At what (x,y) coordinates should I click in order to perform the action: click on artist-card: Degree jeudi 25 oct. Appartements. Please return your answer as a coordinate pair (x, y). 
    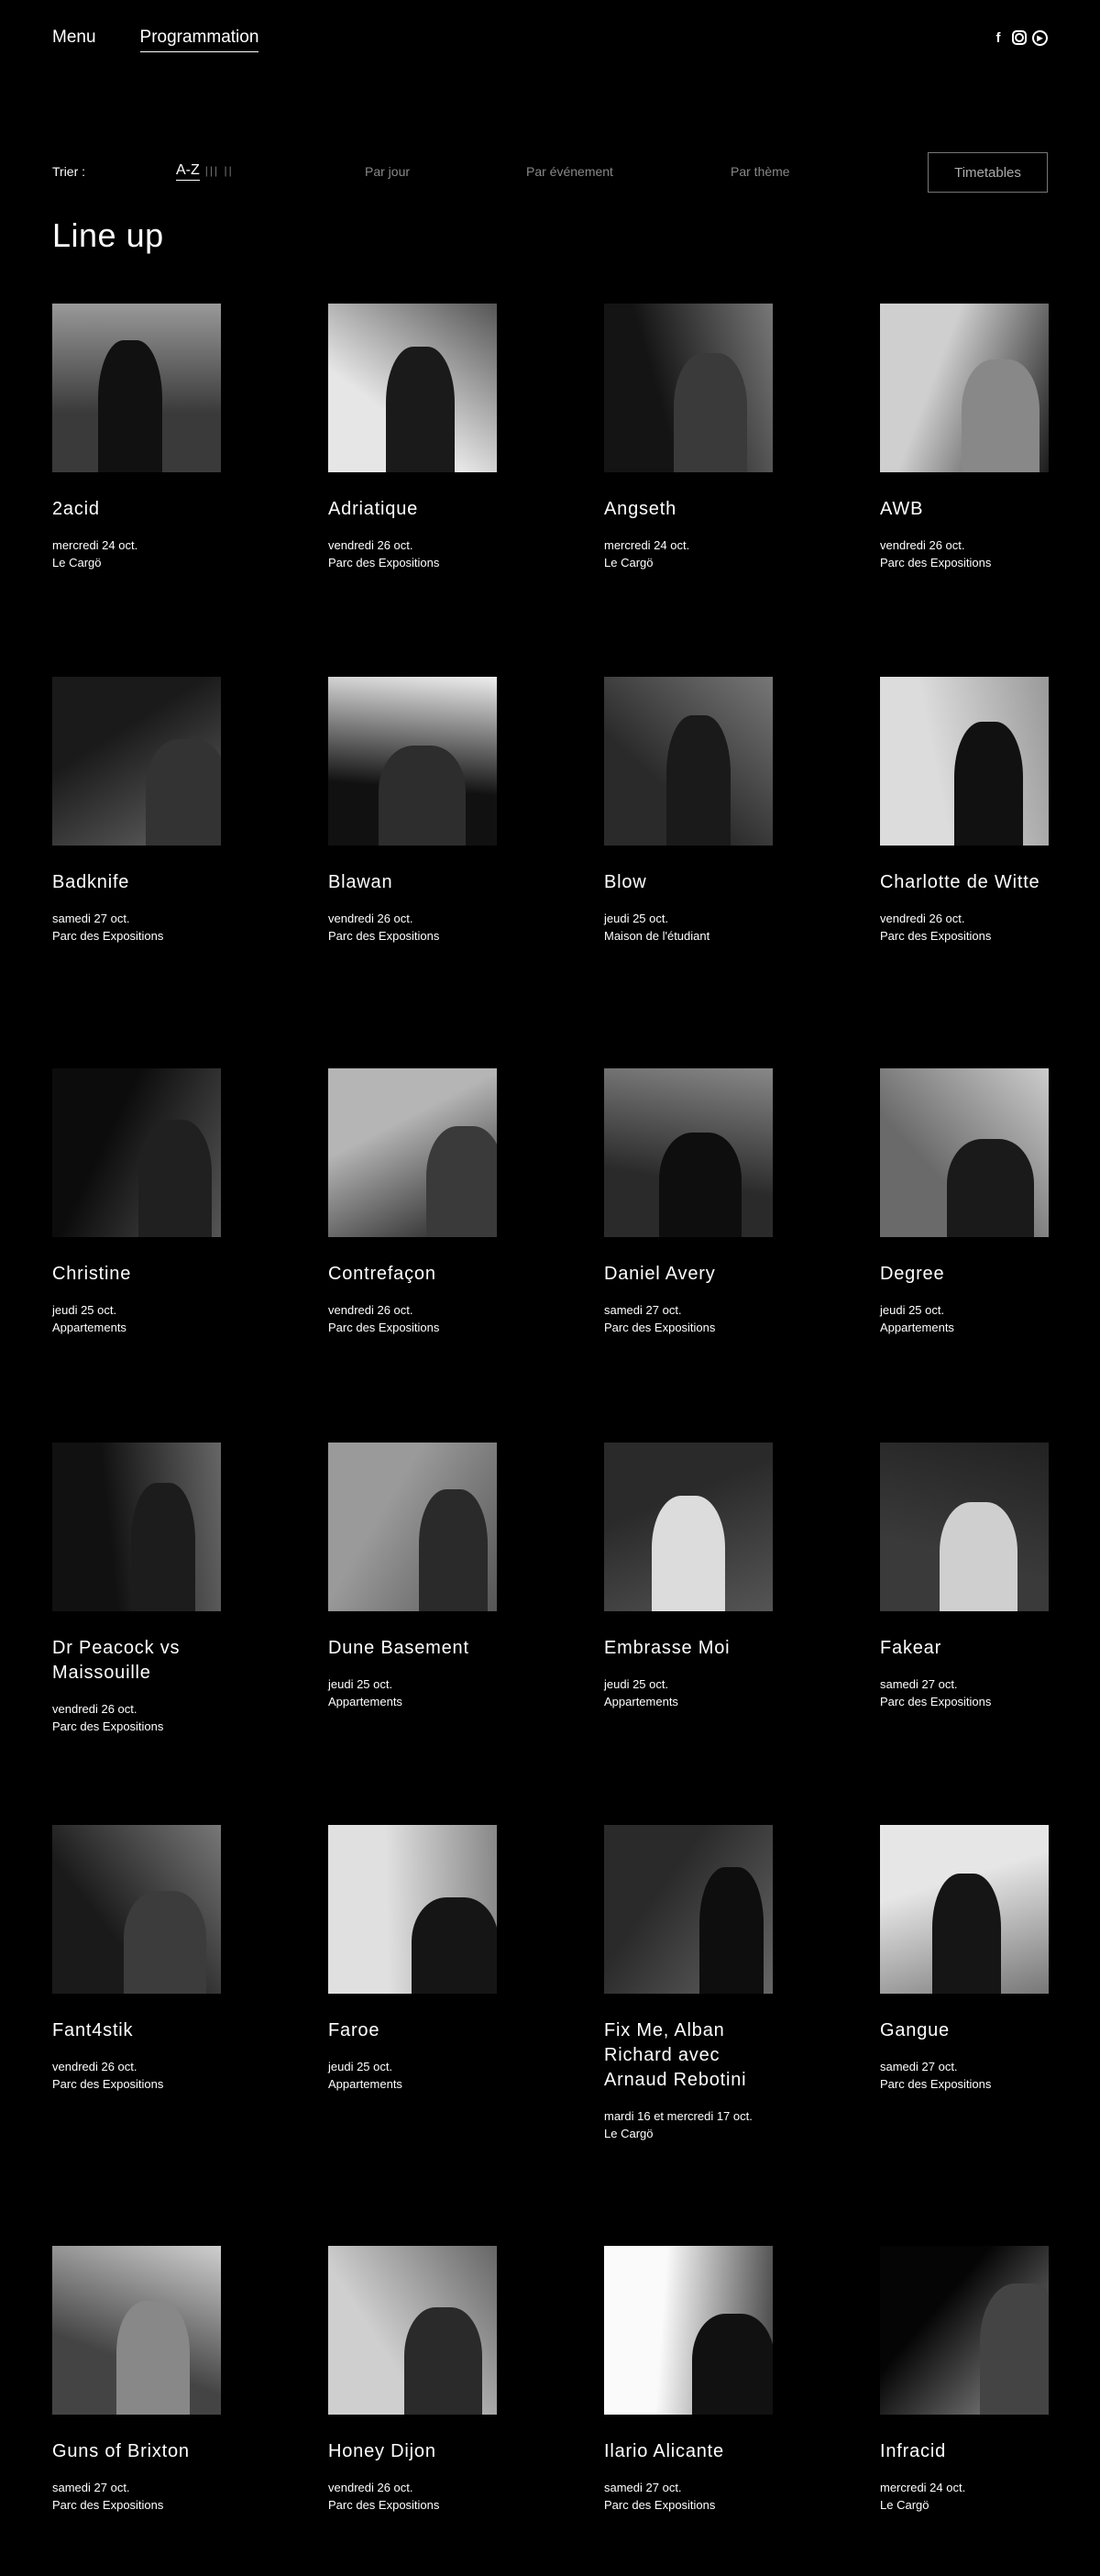
    Looking at the image, I should click on (967, 1202).